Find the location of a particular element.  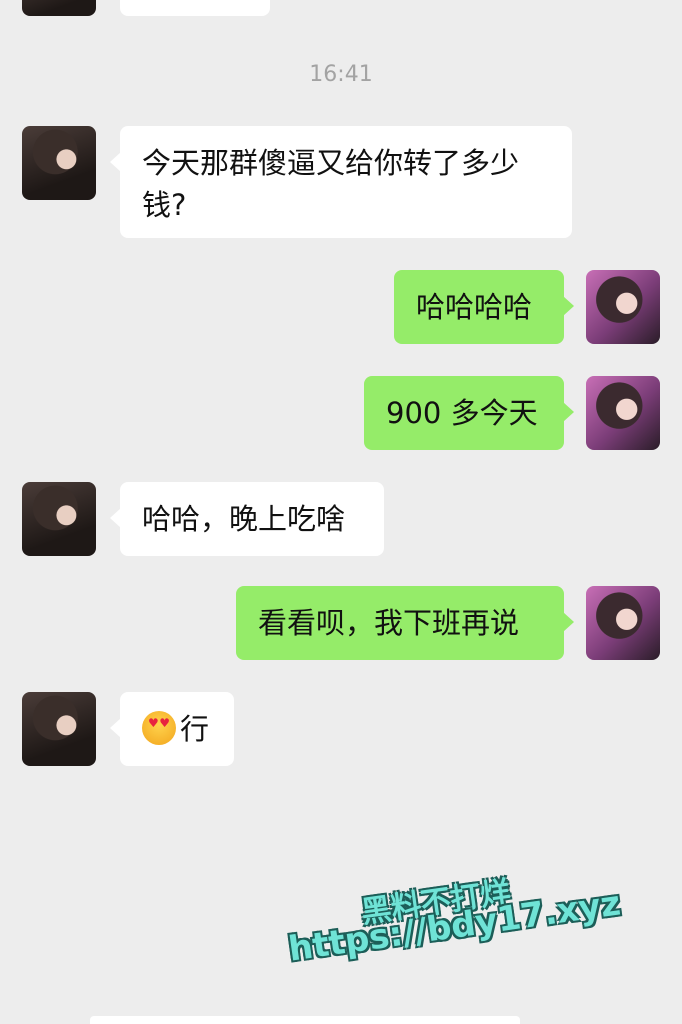

message-text: 哈哈哈哈 is located at coordinates (474, 307).